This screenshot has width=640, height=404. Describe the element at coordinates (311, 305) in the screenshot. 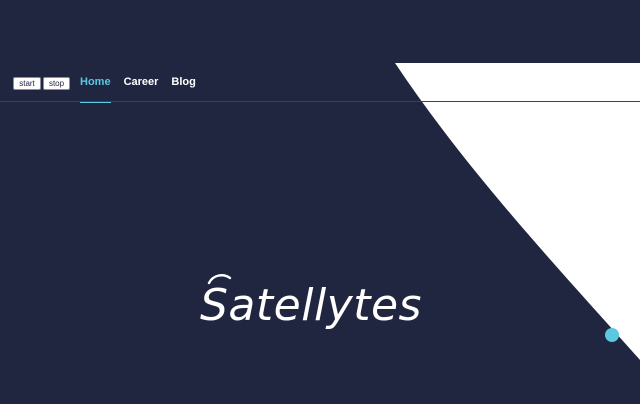

I see `logo-wordmark: Satellytes` at that location.